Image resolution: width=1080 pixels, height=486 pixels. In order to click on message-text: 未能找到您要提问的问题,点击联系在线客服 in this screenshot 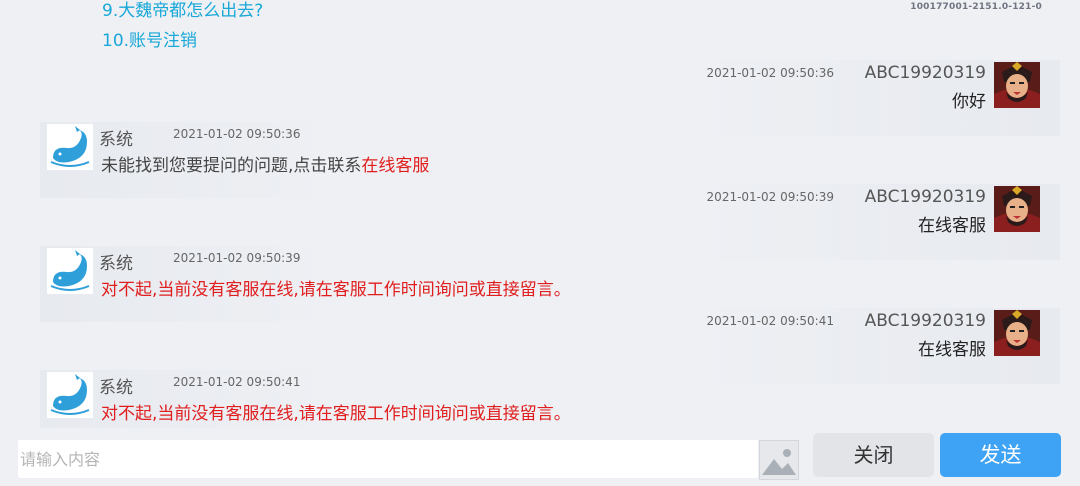, I will do `click(265, 163)`.